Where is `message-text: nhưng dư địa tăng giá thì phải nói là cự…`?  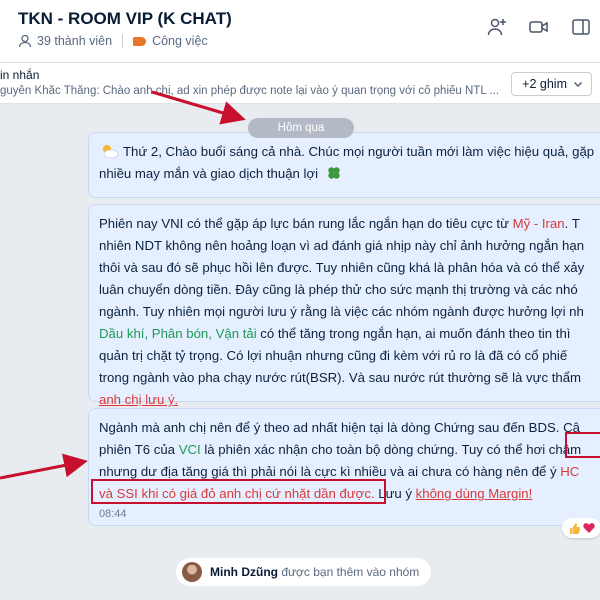 message-text: nhưng dư địa tăng giá thì phải nói là cự… is located at coordinates (330, 471).